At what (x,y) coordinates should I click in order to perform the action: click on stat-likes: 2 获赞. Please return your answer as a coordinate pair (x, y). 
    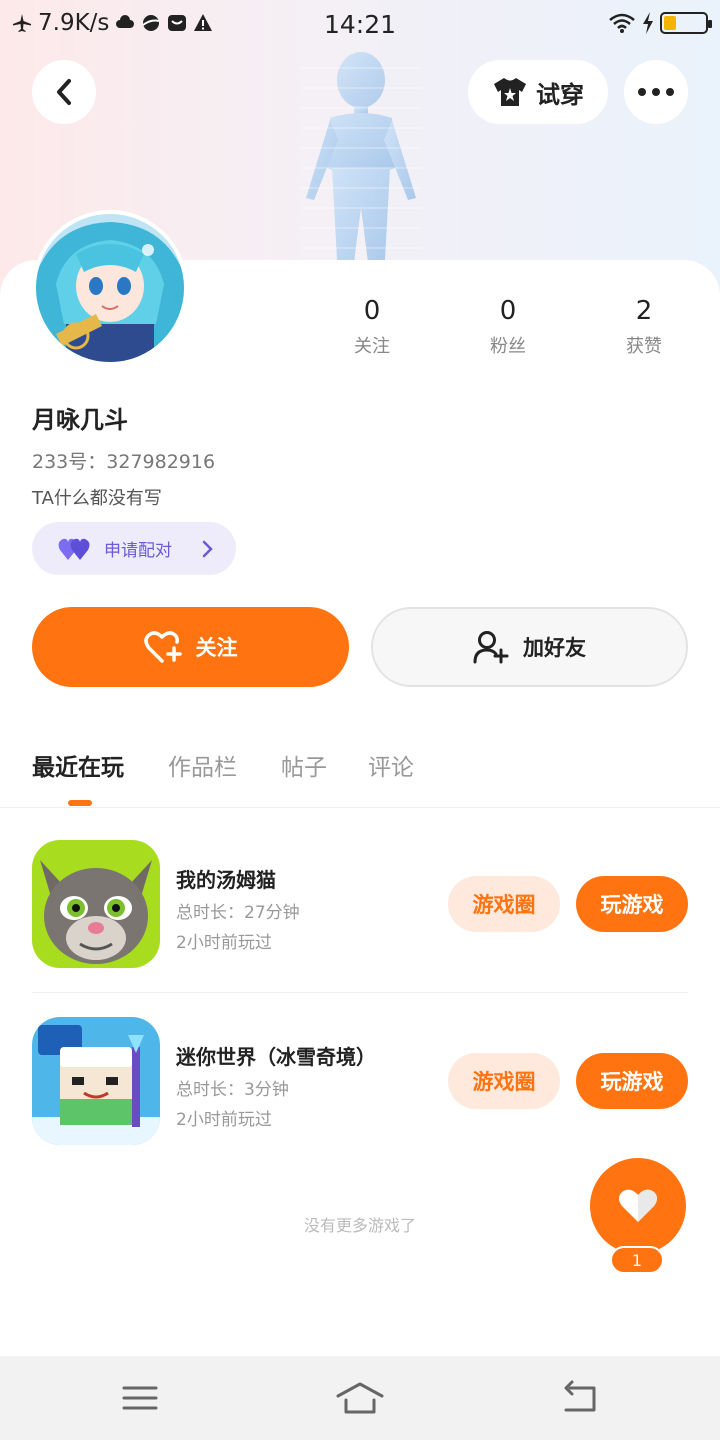
    Looking at the image, I should click on (644, 327).